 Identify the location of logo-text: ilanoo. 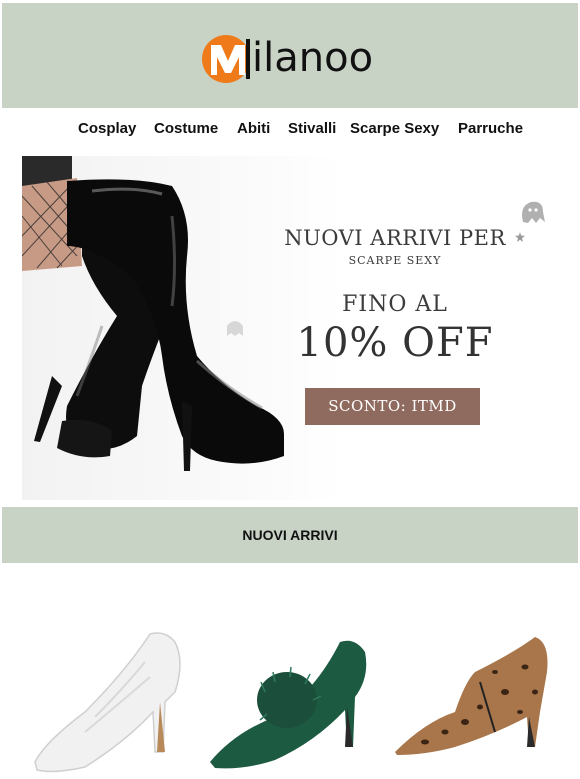
(313, 58).